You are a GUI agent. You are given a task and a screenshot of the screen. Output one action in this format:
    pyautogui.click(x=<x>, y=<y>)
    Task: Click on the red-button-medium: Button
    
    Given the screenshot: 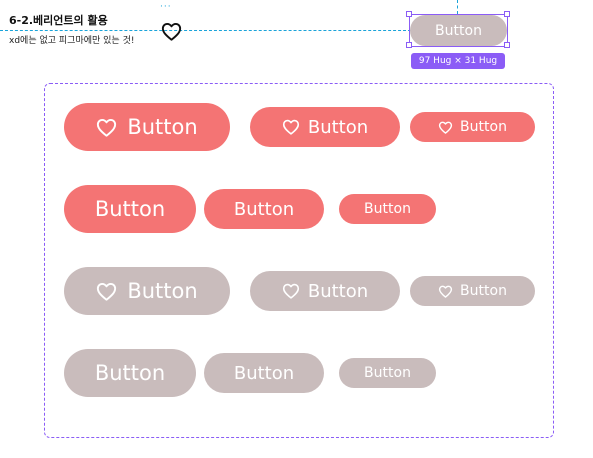 What is the action you would take?
    pyautogui.click(x=264, y=209)
    